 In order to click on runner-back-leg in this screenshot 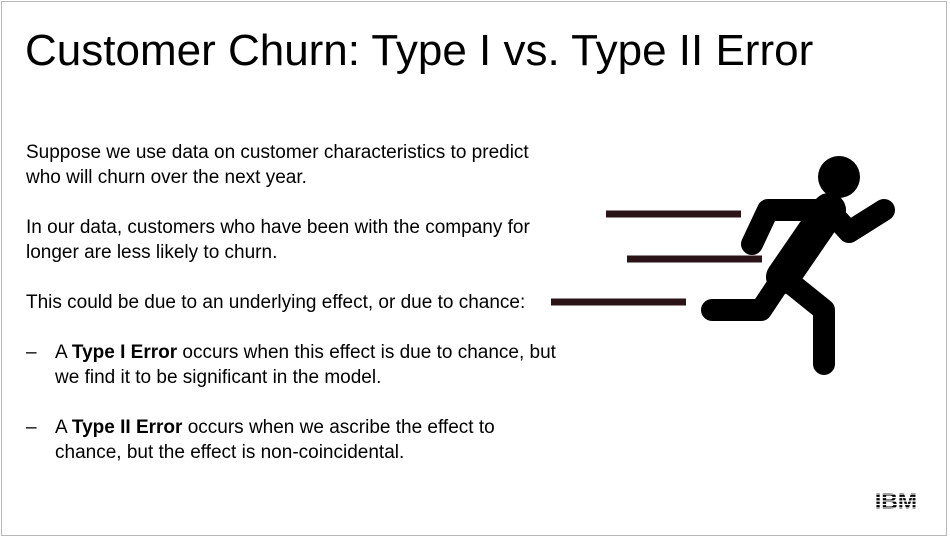, I will do `click(747, 293)`.